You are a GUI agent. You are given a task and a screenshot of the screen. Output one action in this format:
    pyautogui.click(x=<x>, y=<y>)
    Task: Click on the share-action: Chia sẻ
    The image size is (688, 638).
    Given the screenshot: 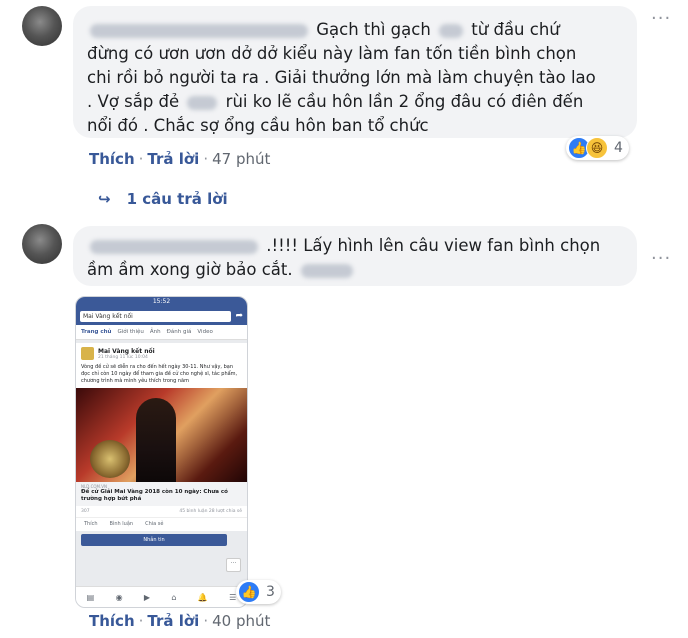 What is the action you would take?
    pyautogui.click(x=154, y=524)
    